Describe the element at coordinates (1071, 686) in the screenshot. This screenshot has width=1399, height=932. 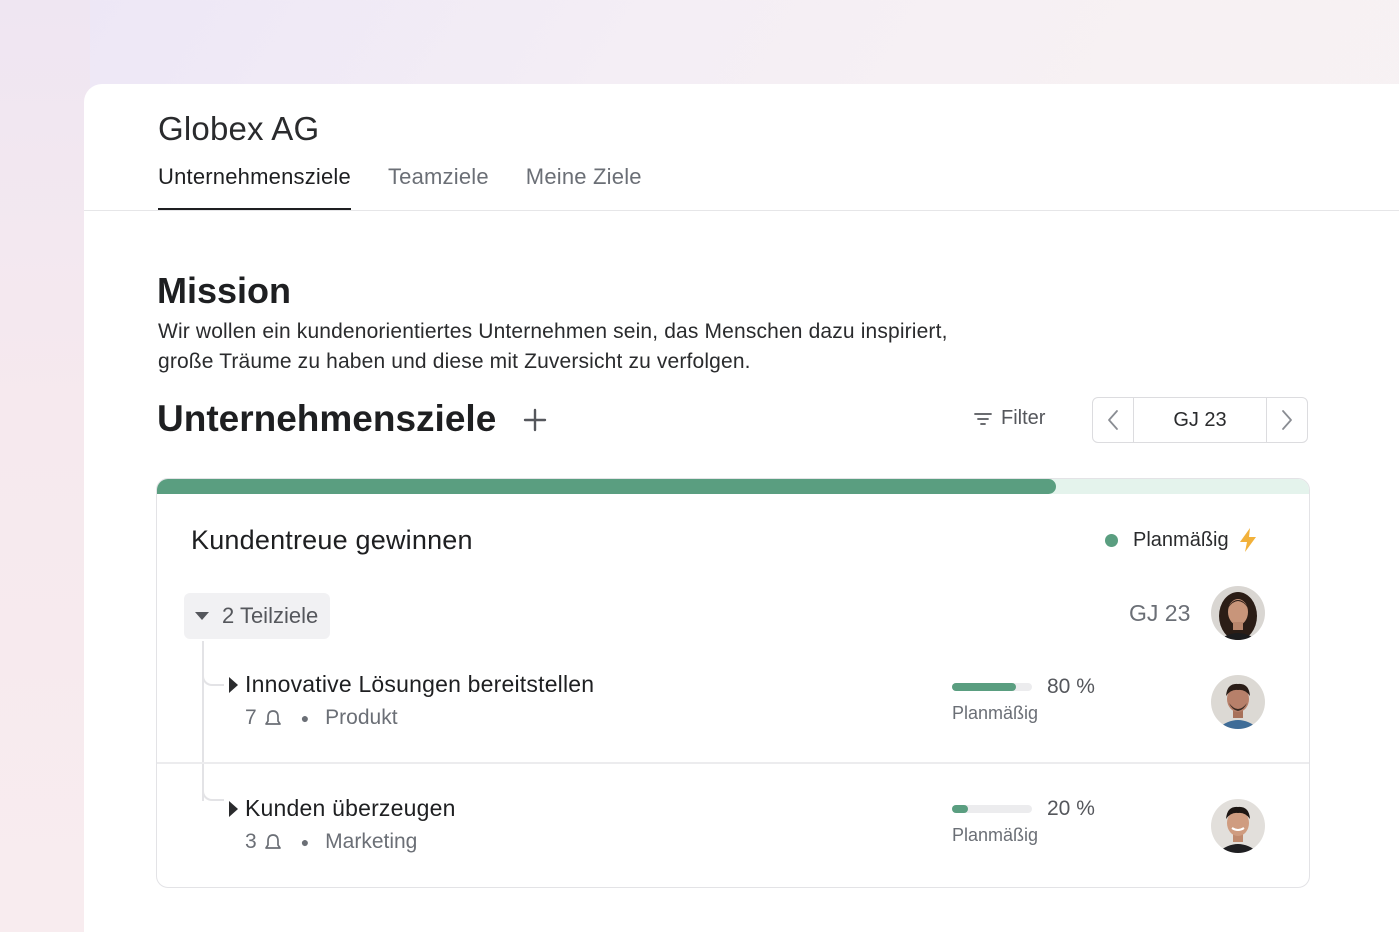
I see `subgoal-progress-label: 80 %` at that location.